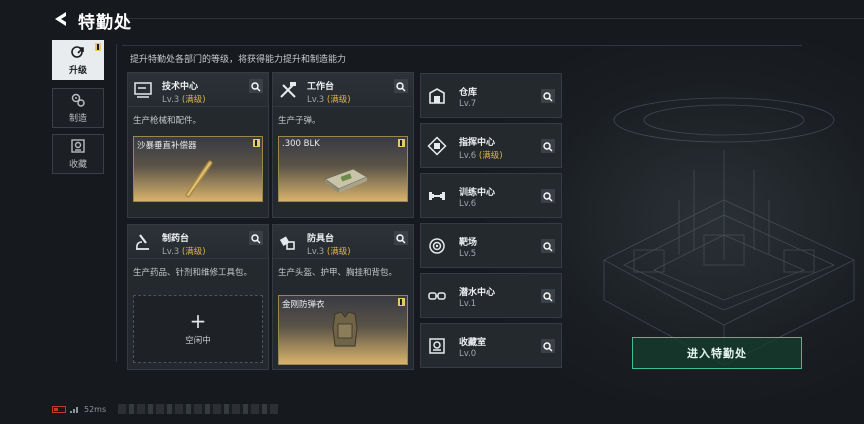 The width and height of the screenshot is (864, 424). What do you see at coordinates (199, 179) in the screenshot?
I see `compensator-item-image` at bounding box center [199, 179].